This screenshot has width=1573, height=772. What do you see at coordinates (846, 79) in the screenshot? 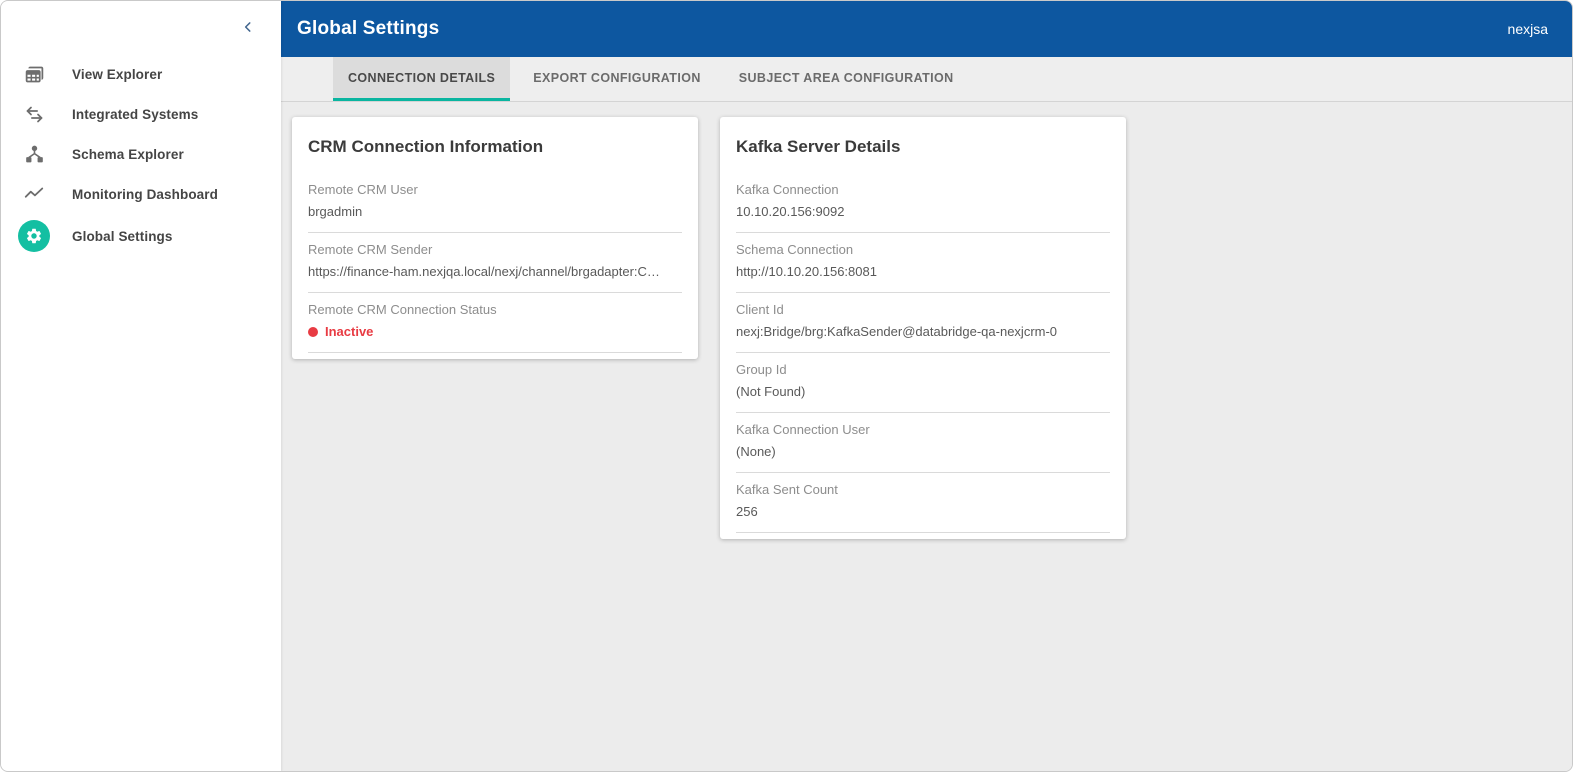
I see `tab-subject-area-configuration: SUBJECT AREA CONFIGURATION` at bounding box center [846, 79].